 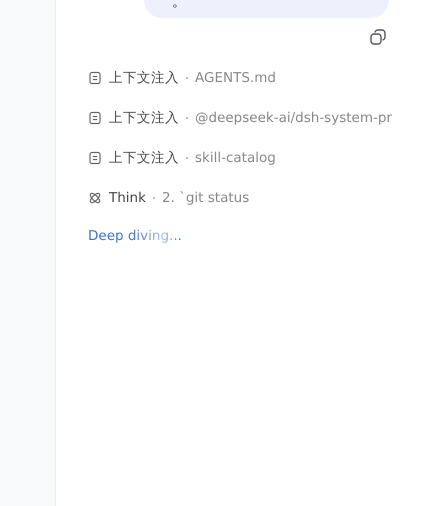 I want to click on step-detail: 2. `git status, so click(x=206, y=198).